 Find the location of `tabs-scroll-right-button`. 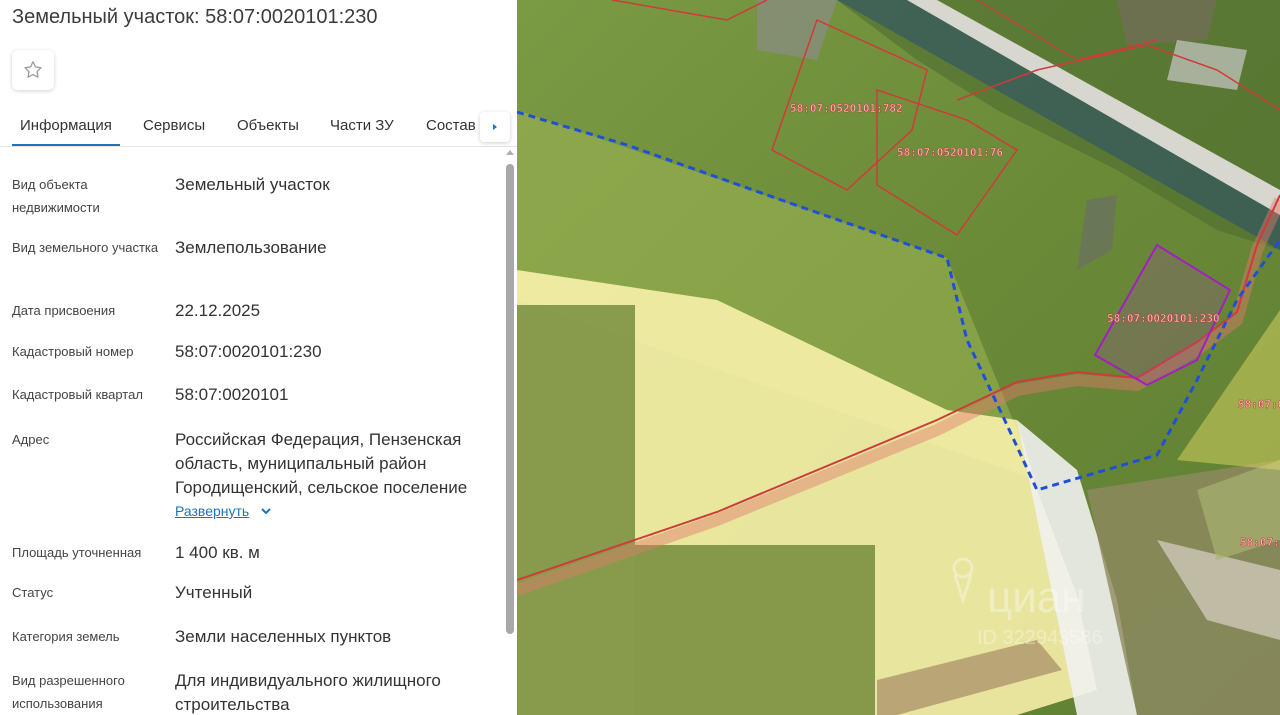

tabs-scroll-right-button is located at coordinates (495, 127).